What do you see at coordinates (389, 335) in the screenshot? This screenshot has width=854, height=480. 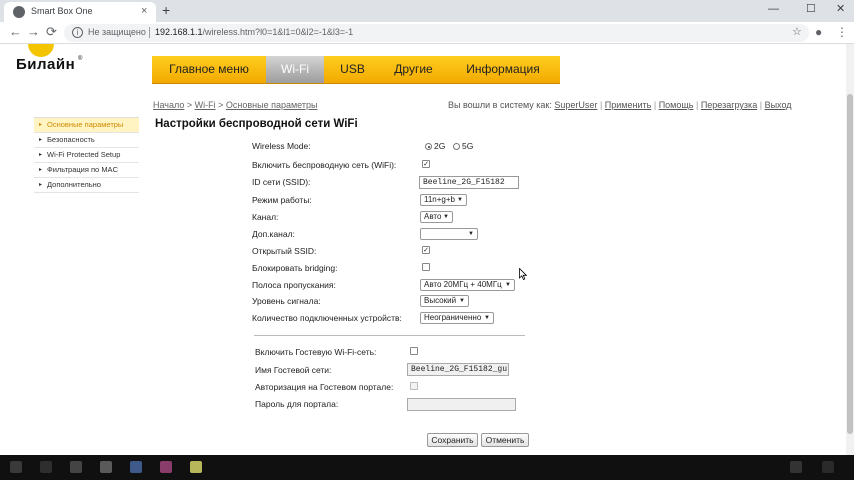 I see `section-divider` at bounding box center [389, 335].